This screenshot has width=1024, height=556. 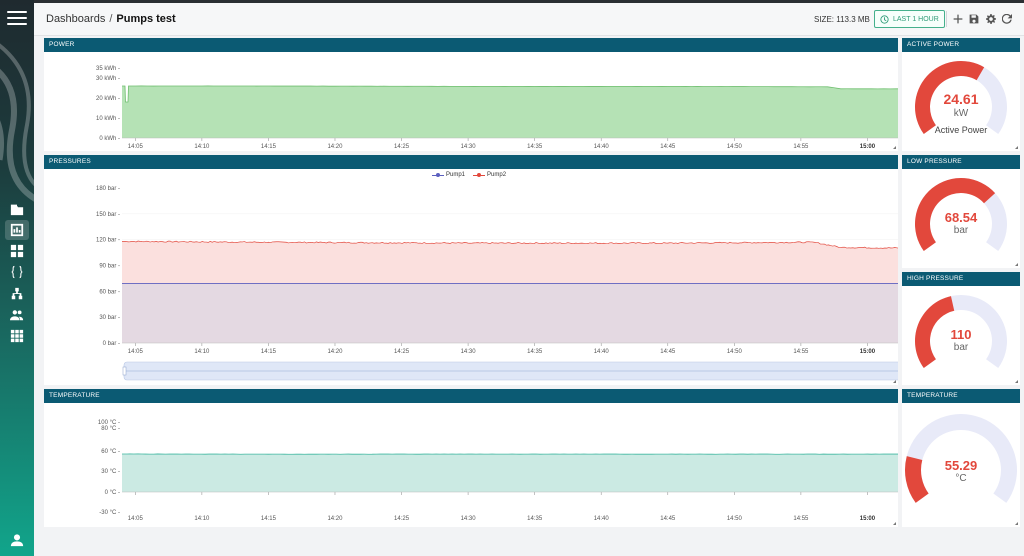 I want to click on apps-grid-icon, so click(x=17, y=336).